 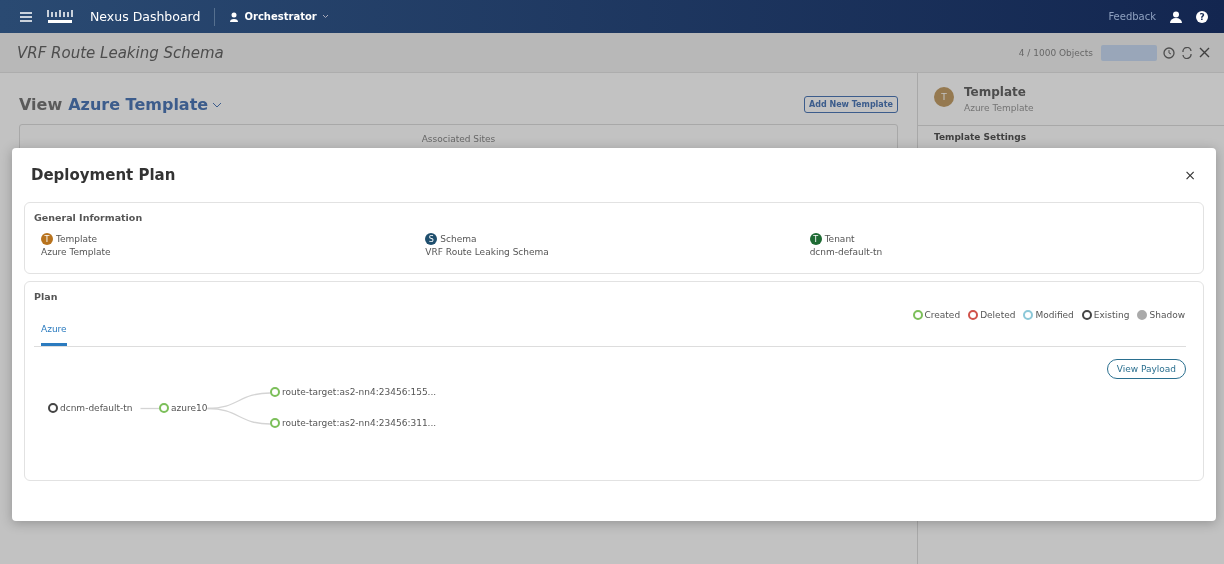 What do you see at coordinates (1167, 315) in the screenshot?
I see `legend-label: Shadow` at bounding box center [1167, 315].